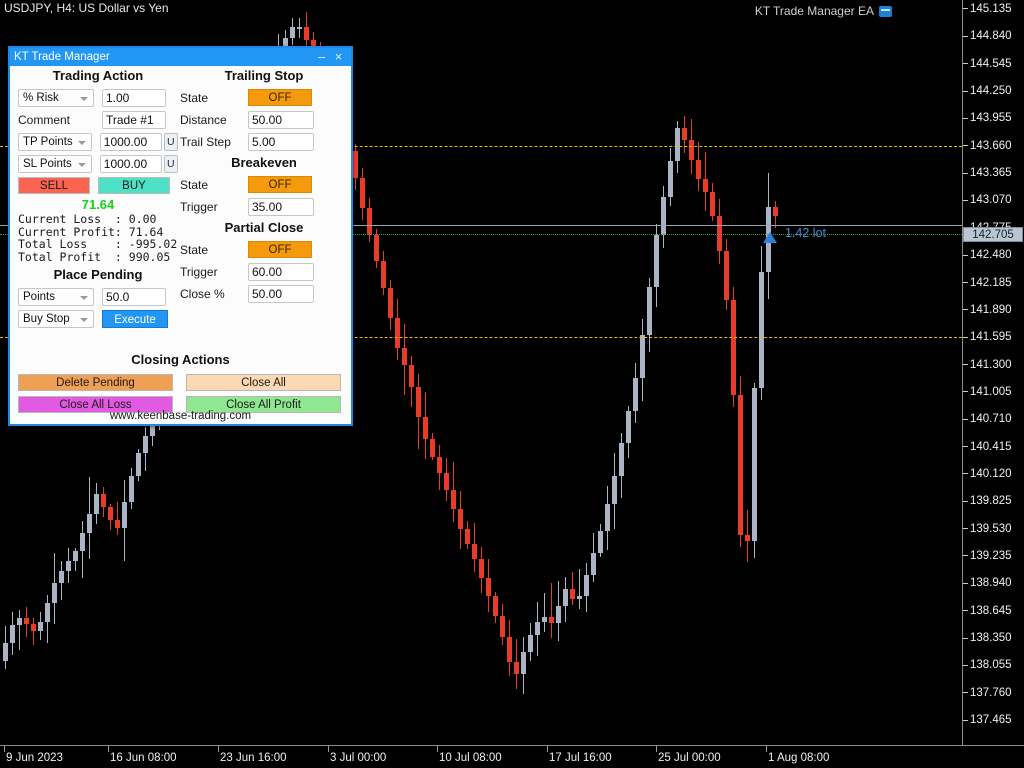  I want to click on price-tick: 138.940, so click(993, 583).